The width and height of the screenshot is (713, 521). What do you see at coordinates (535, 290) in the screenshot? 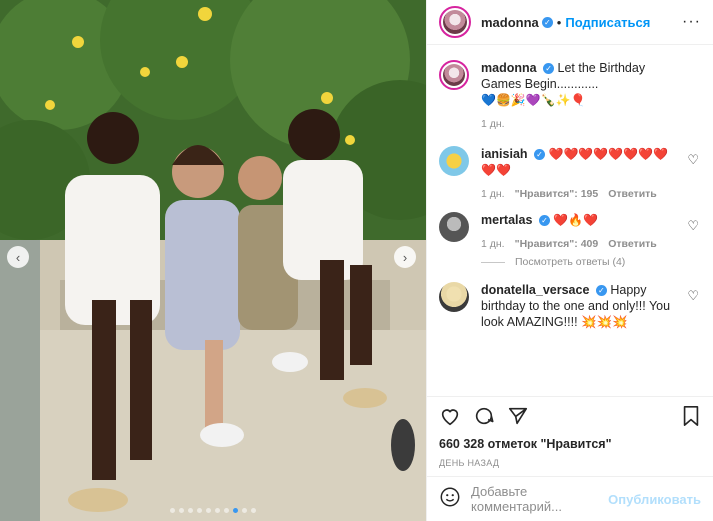
I see `comment-username: donatella_versace` at bounding box center [535, 290].